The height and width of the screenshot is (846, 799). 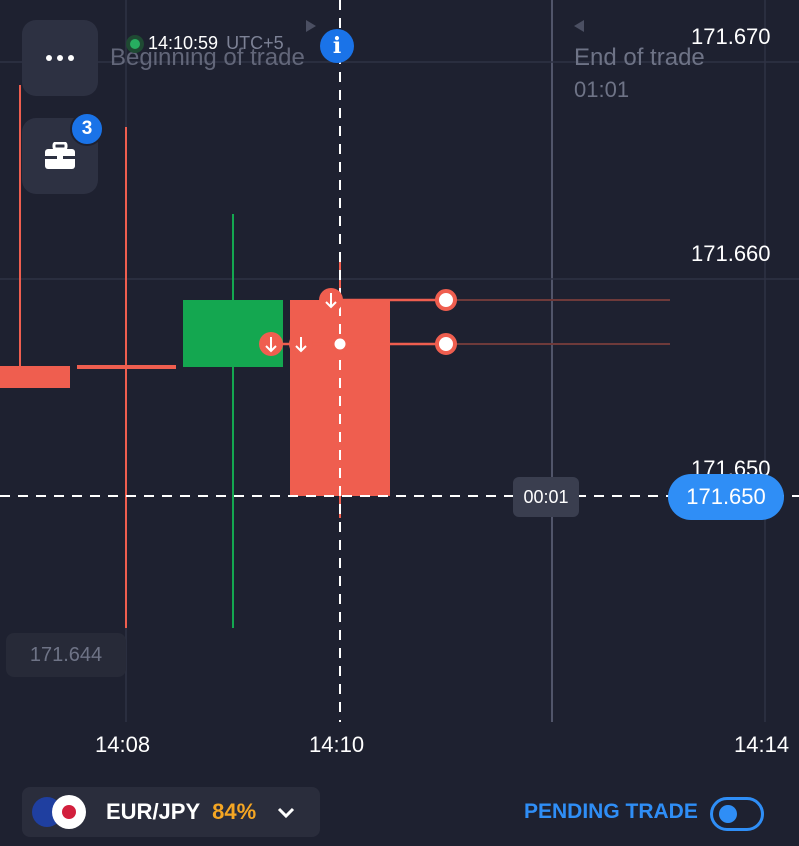 What do you see at coordinates (731, 253) in the screenshot?
I see `price-axis-label: 171.660` at bounding box center [731, 253].